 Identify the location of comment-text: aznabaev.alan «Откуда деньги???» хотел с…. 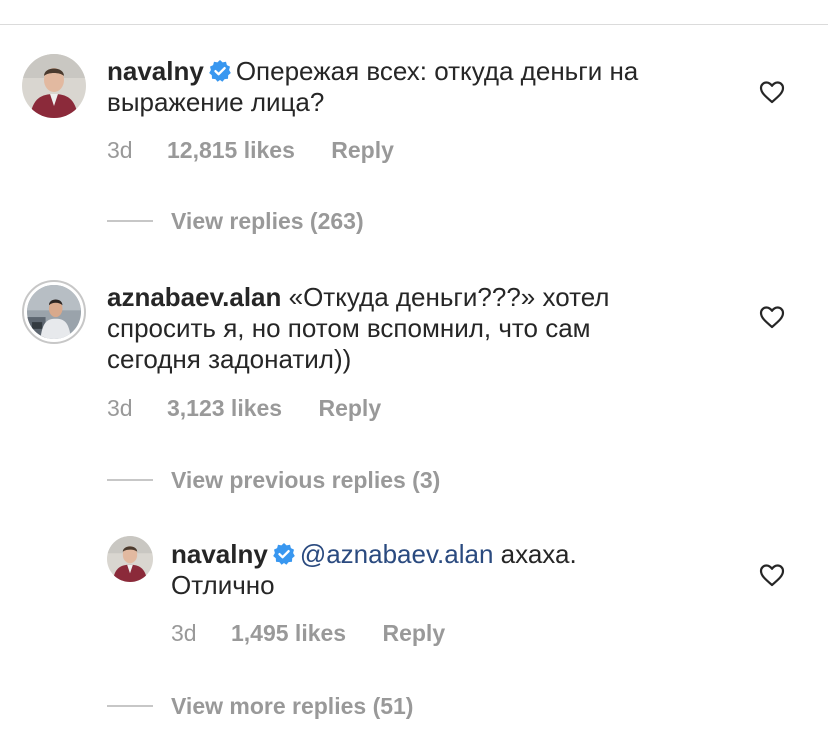
(397, 328).